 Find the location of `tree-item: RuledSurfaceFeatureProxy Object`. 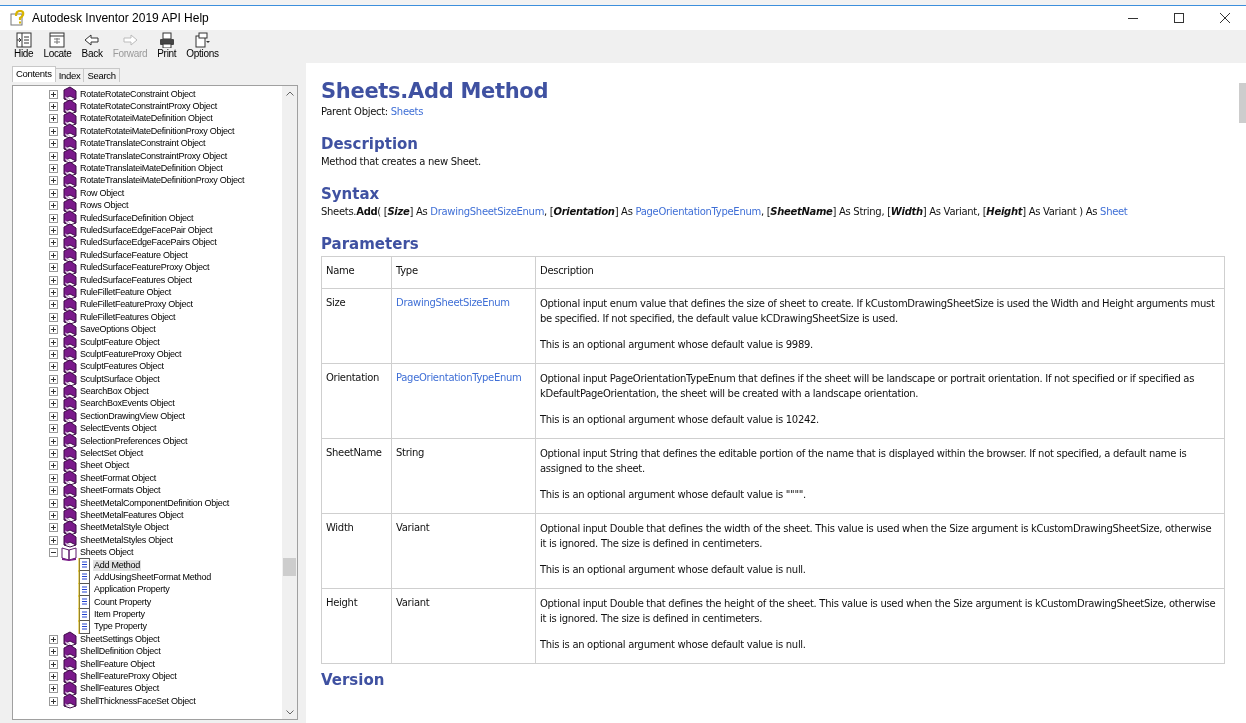

tree-item: RuledSurfaceFeatureProxy Object is located at coordinates (145, 268).